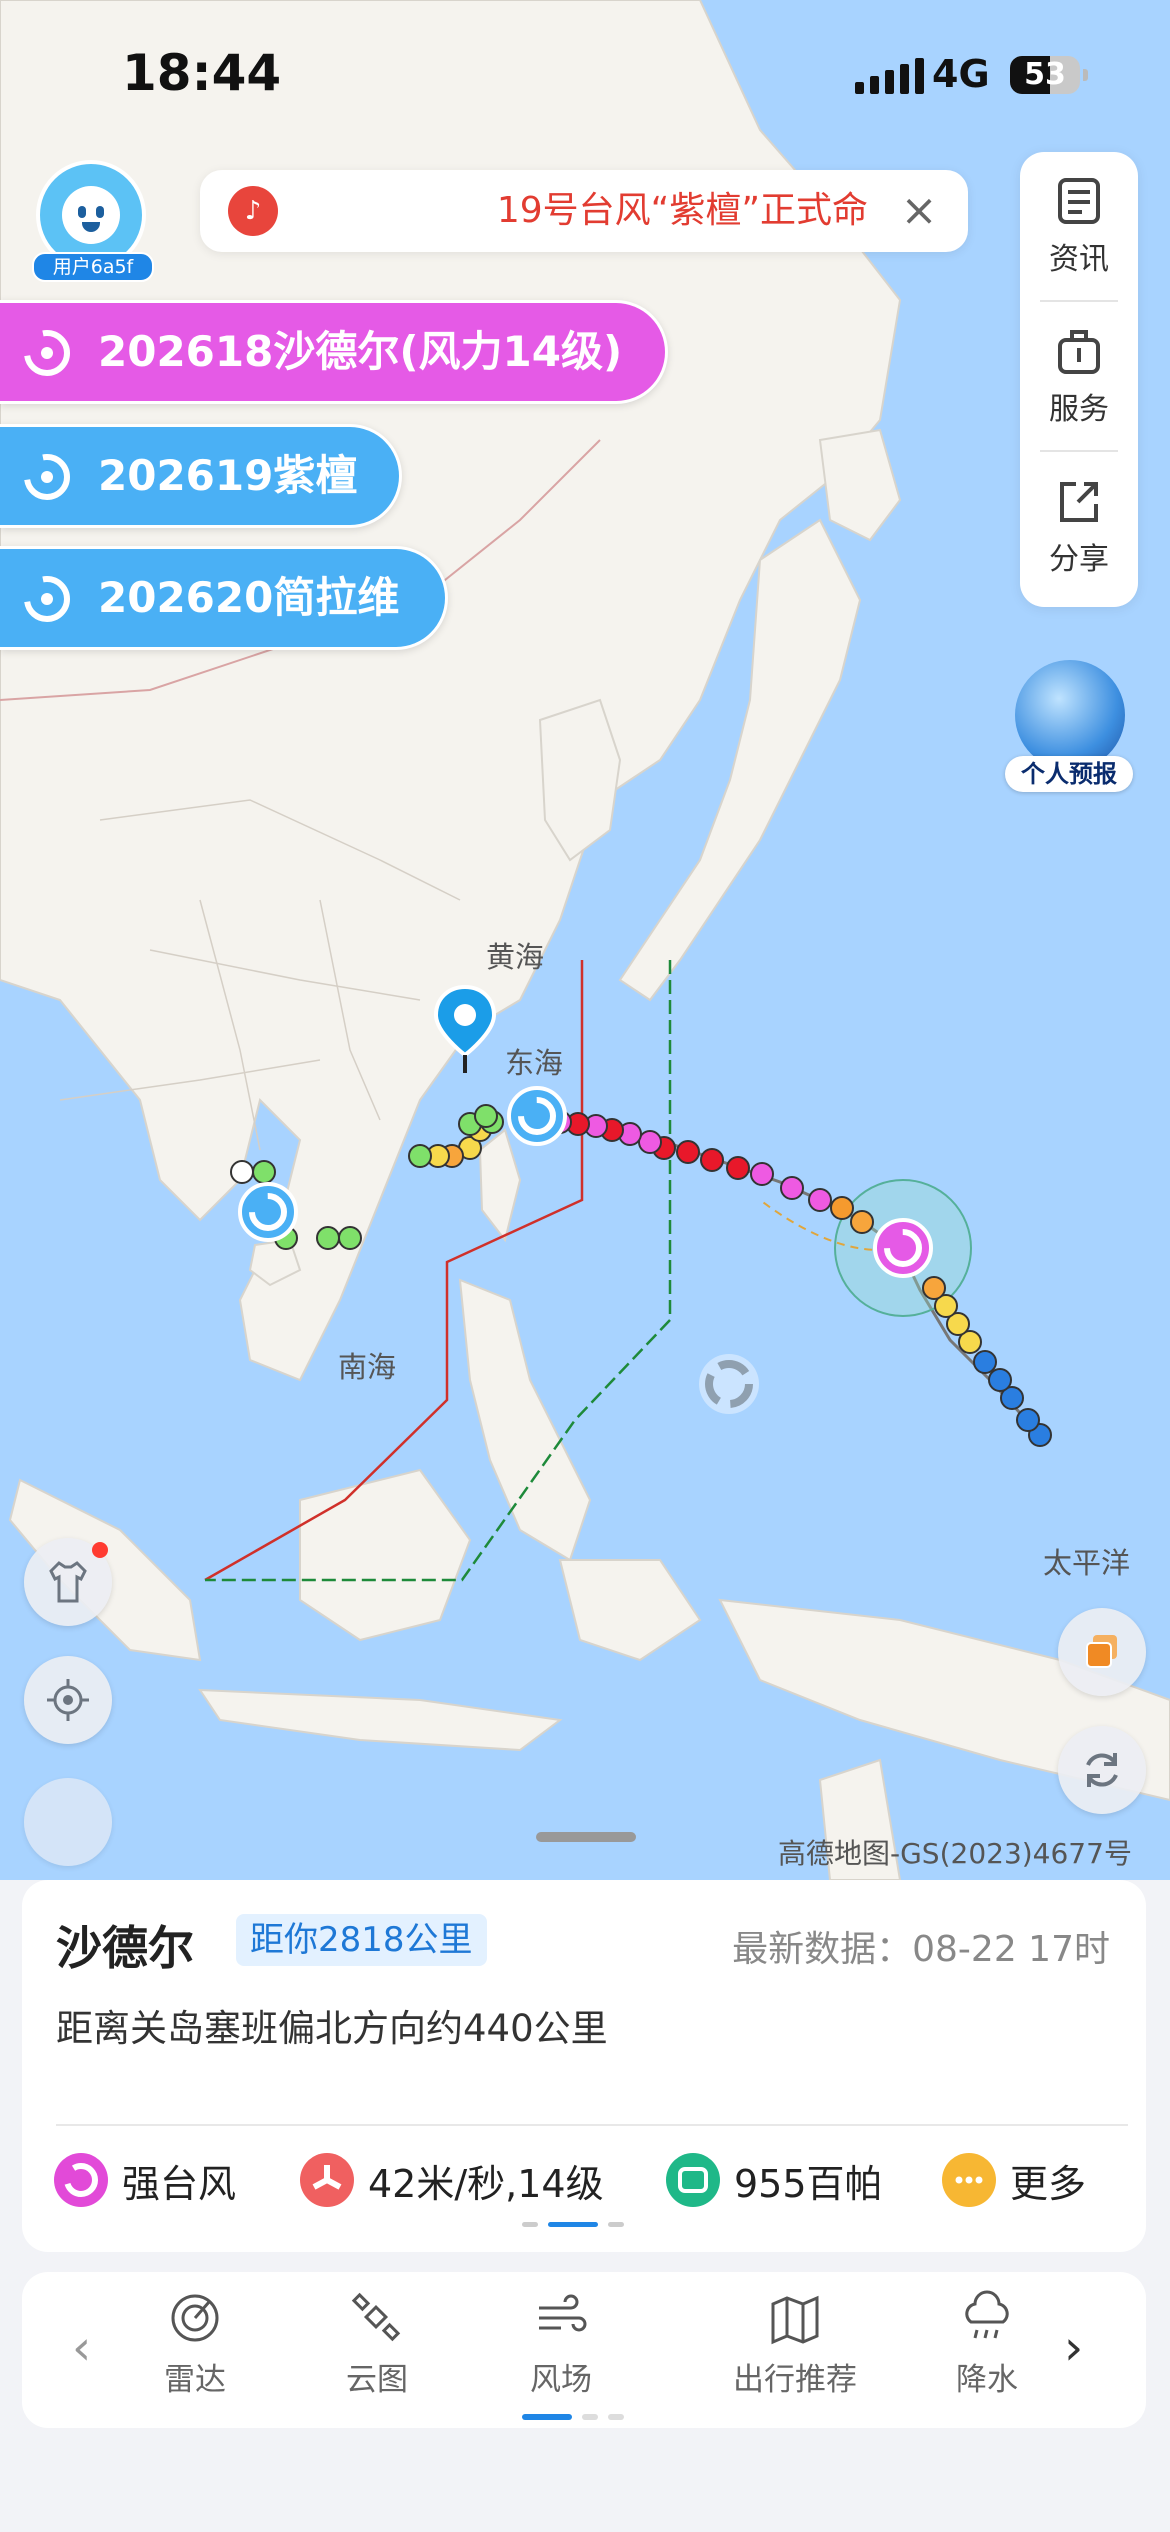  I want to click on stat-label: 955百帕, so click(808, 2183).